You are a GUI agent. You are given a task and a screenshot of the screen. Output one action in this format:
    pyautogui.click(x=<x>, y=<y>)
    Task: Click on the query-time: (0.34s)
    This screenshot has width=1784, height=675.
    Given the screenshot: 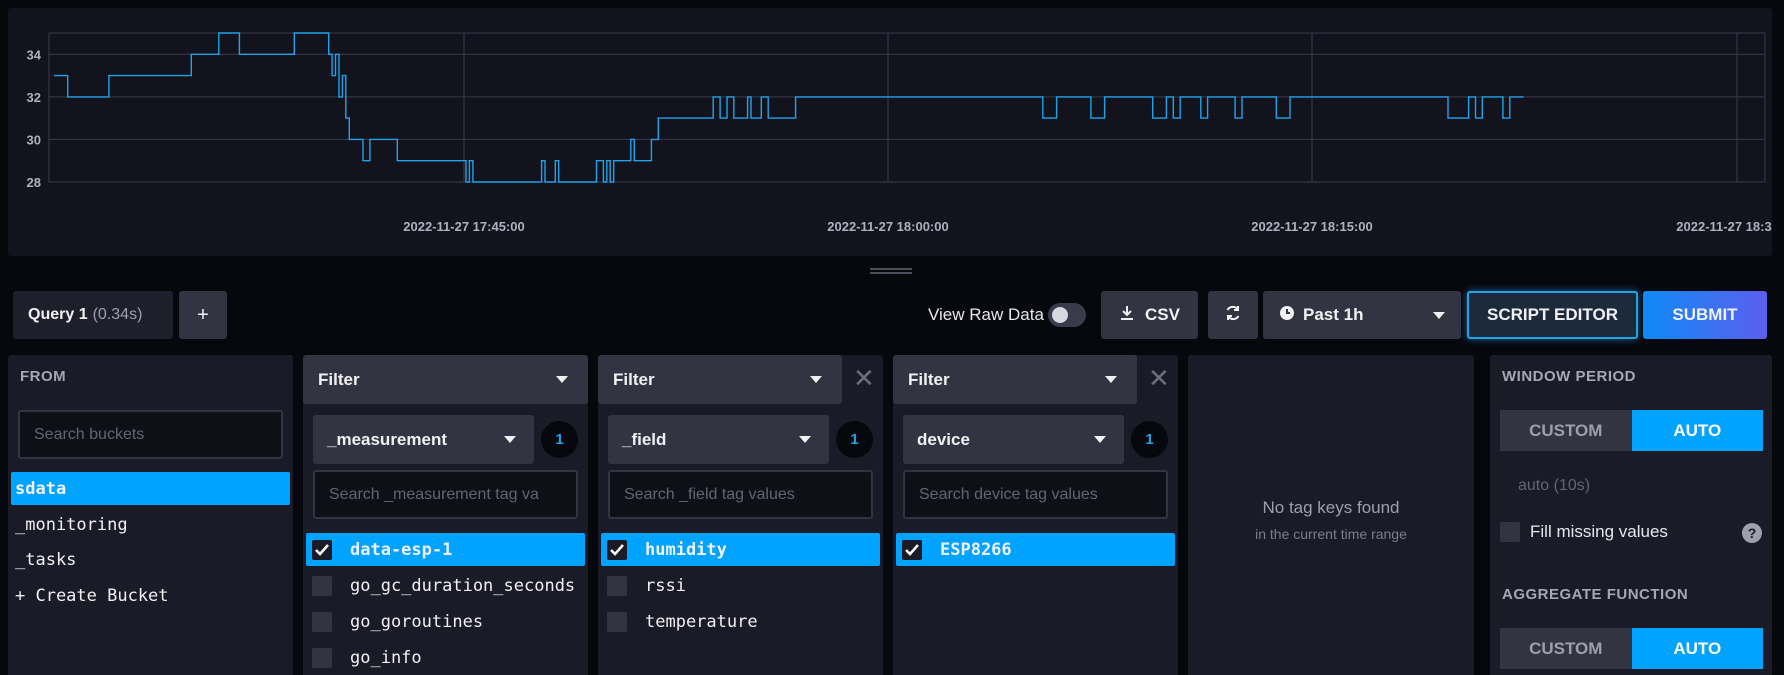 What is the action you would take?
    pyautogui.click(x=117, y=314)
    